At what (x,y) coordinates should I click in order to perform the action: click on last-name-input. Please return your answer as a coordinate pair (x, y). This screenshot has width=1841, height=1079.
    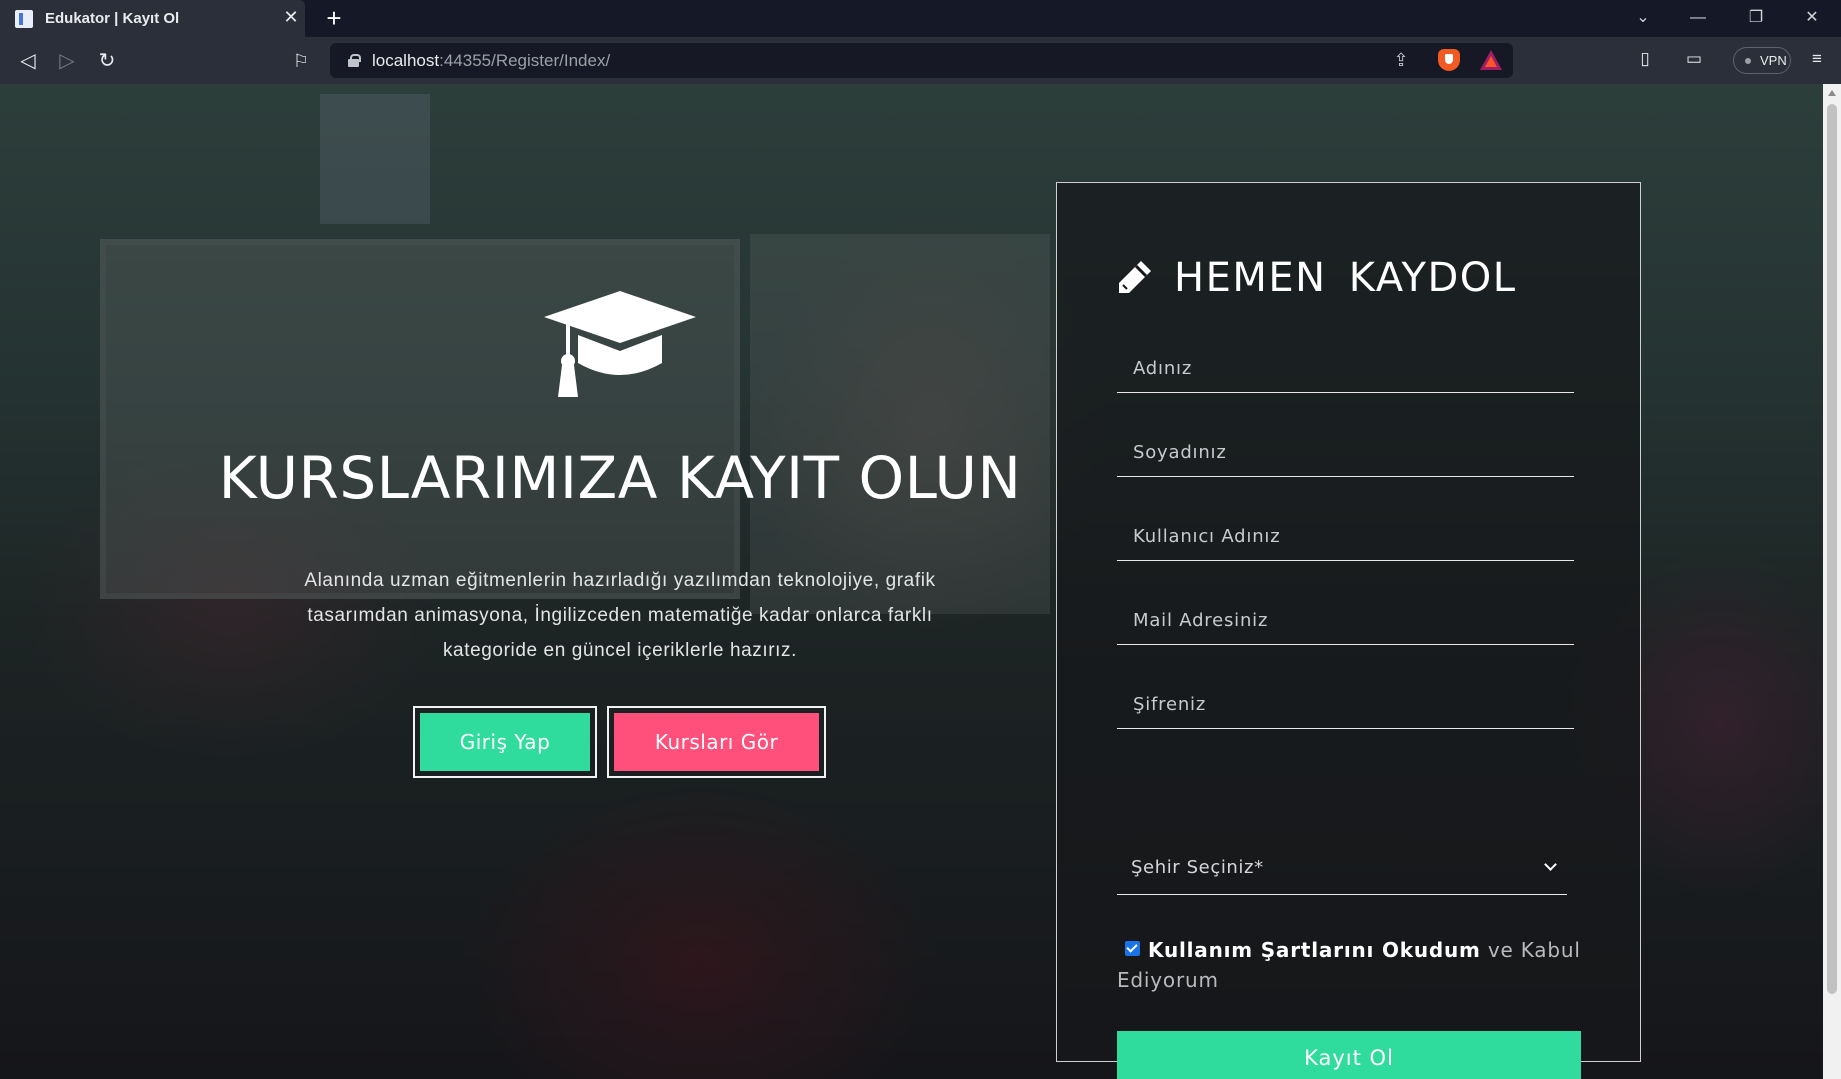
    Looking at the image, I should click on (1345, 452).